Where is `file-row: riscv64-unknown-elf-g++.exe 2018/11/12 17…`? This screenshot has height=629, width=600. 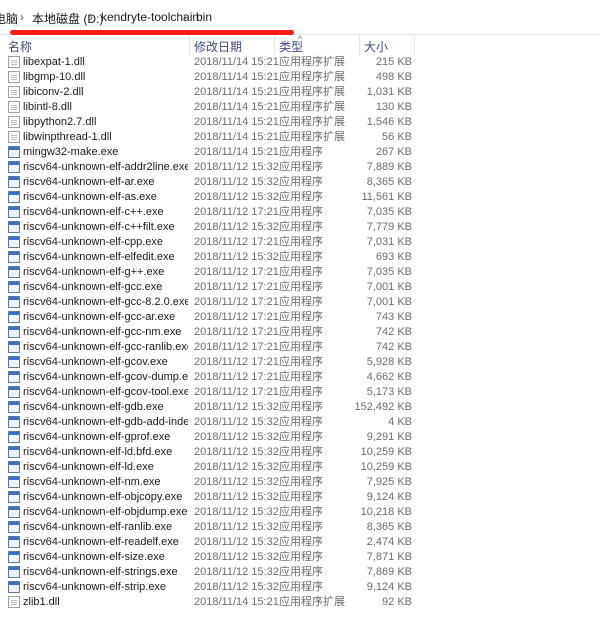
file-row: riscv64-unknown-elf-g++.exe 2018/11/12 17… is located at coordinates (300, 272).